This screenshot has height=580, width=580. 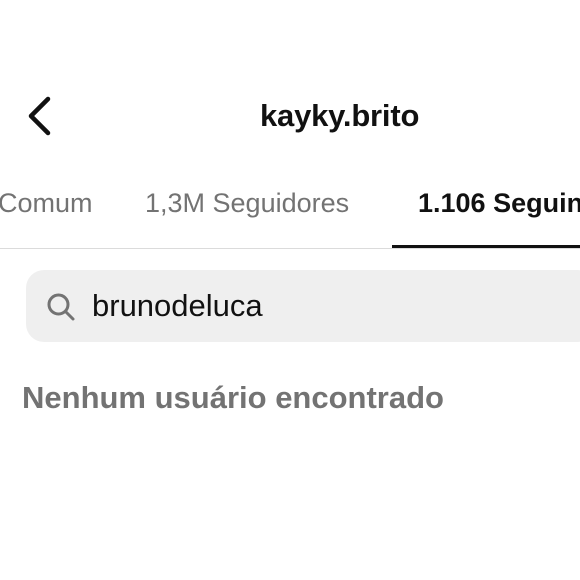 I want to click on tab-bar: Comum 1,3M Seguidores 1.106 Seguin, so click(x=290, y=209).